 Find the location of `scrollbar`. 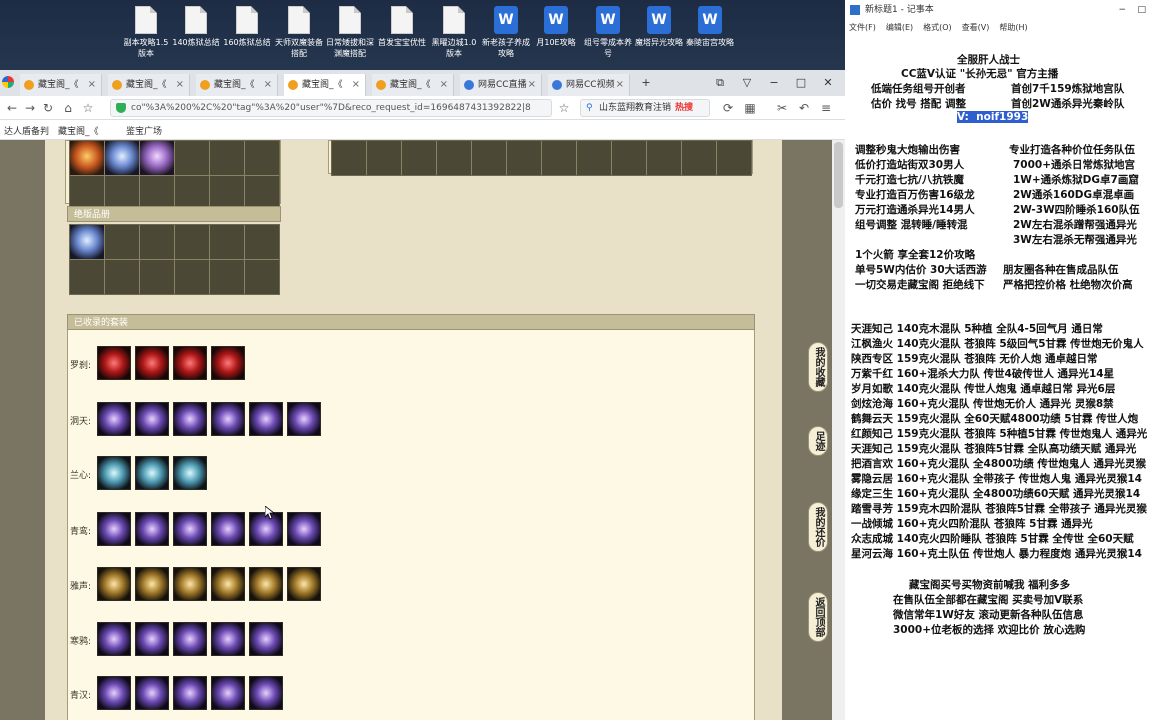

scrollbar is located at coordinates (838, 430).